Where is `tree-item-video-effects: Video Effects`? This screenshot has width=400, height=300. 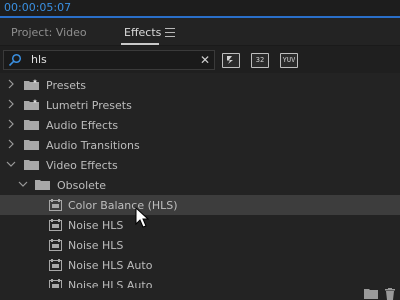
tree-item-video-effects: Video Effects is located at coordinates (200, 165).